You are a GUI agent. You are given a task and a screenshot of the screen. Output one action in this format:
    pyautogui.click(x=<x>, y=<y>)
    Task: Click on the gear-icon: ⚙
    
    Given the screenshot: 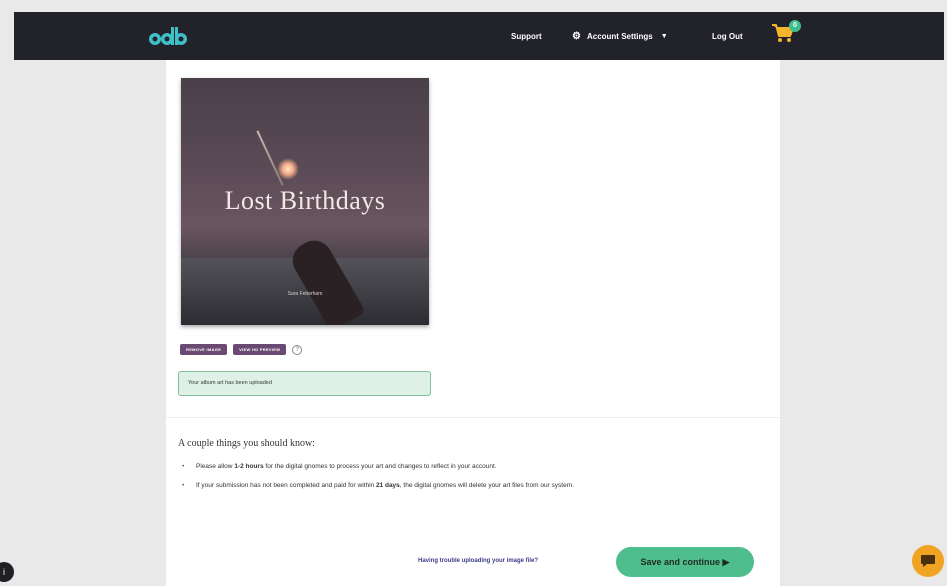 What is the action you would take?
    pyautogui.click(x=576, y=36)
    